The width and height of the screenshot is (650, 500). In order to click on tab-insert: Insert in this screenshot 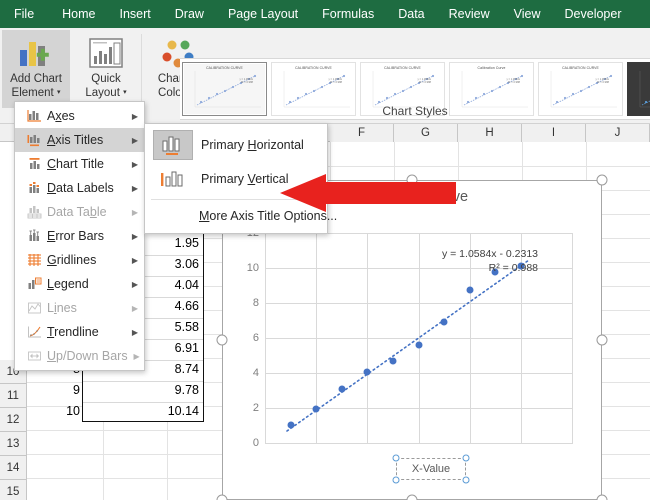, I will do `click(135, 14)`.